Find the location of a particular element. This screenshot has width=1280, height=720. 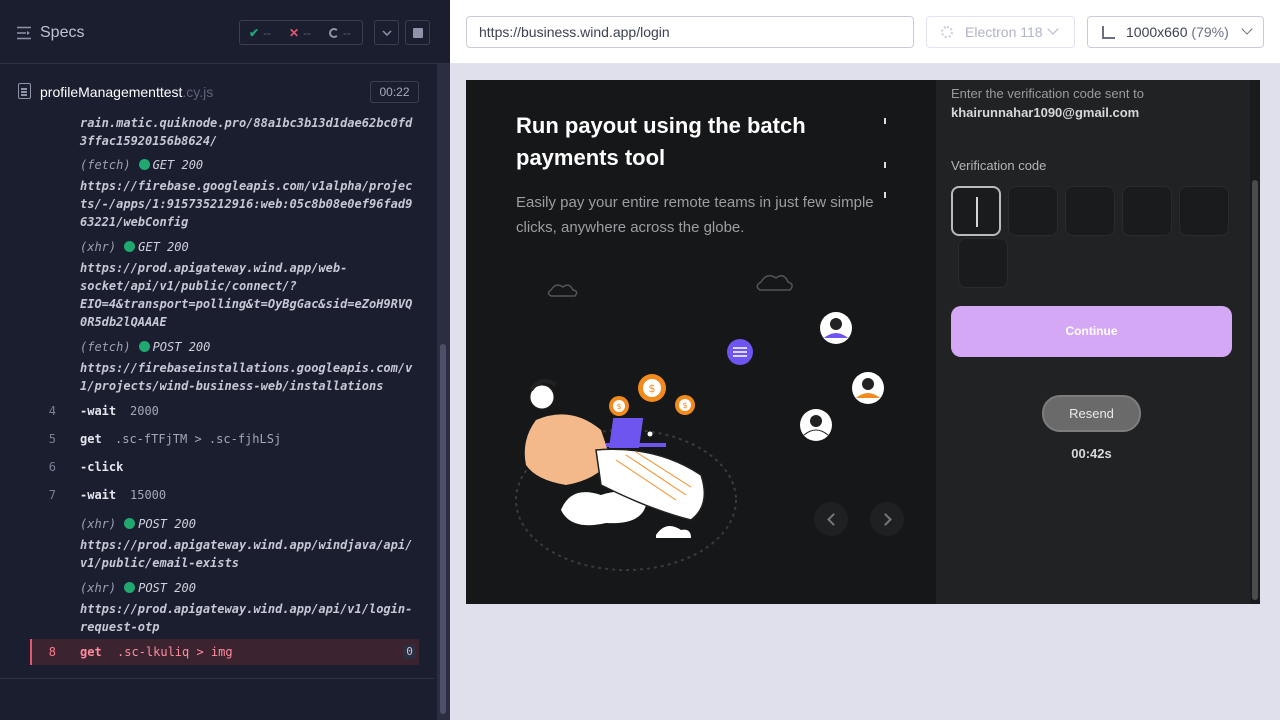

dropdown-button is located at coordinates (386, 32).